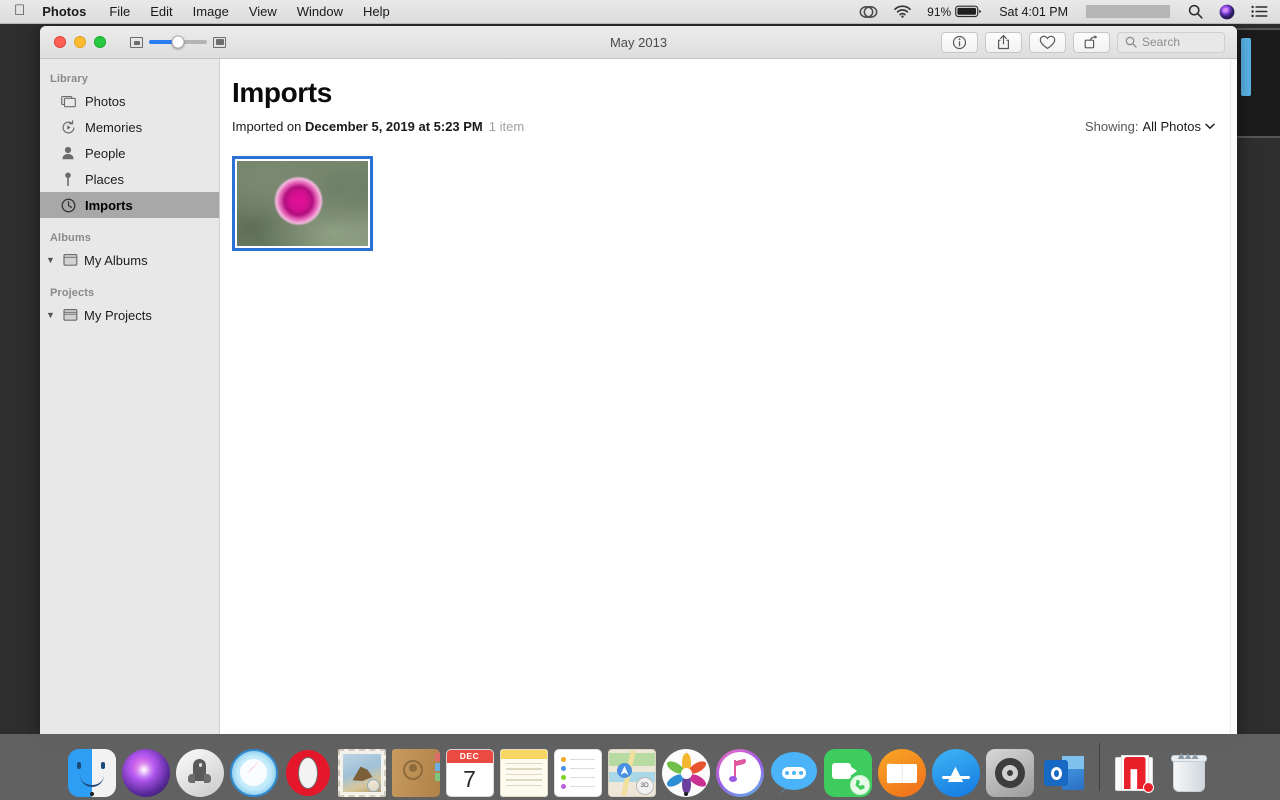 The height and width of the screenshot is (800, 1280). What do you see at coordinates (69, 79) in the screenshot?
I see `sidebar-section-library: Library` at bounding box center [69, 79].